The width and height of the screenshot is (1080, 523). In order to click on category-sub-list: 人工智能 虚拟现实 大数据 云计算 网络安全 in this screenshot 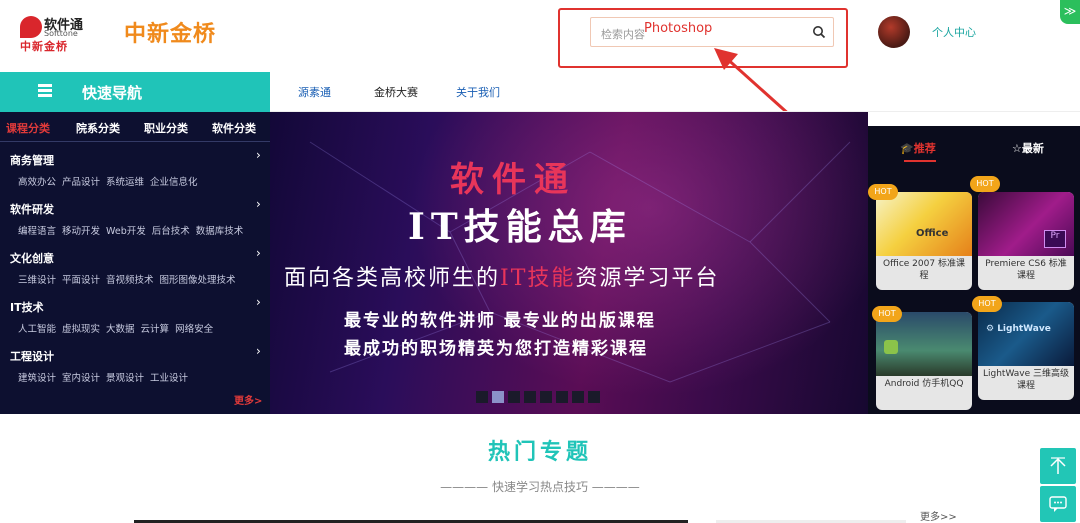, I will do `click(118, 328)`.